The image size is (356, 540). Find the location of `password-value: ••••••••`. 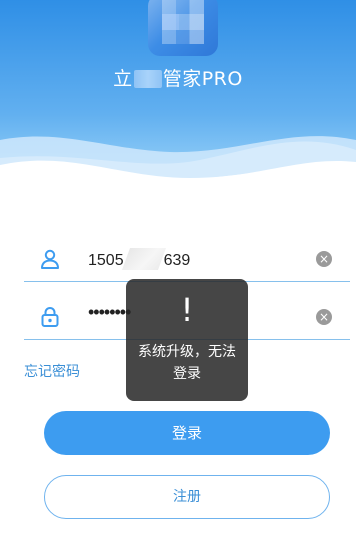

password-value: •••••••• is located at coordinates (109, 312).